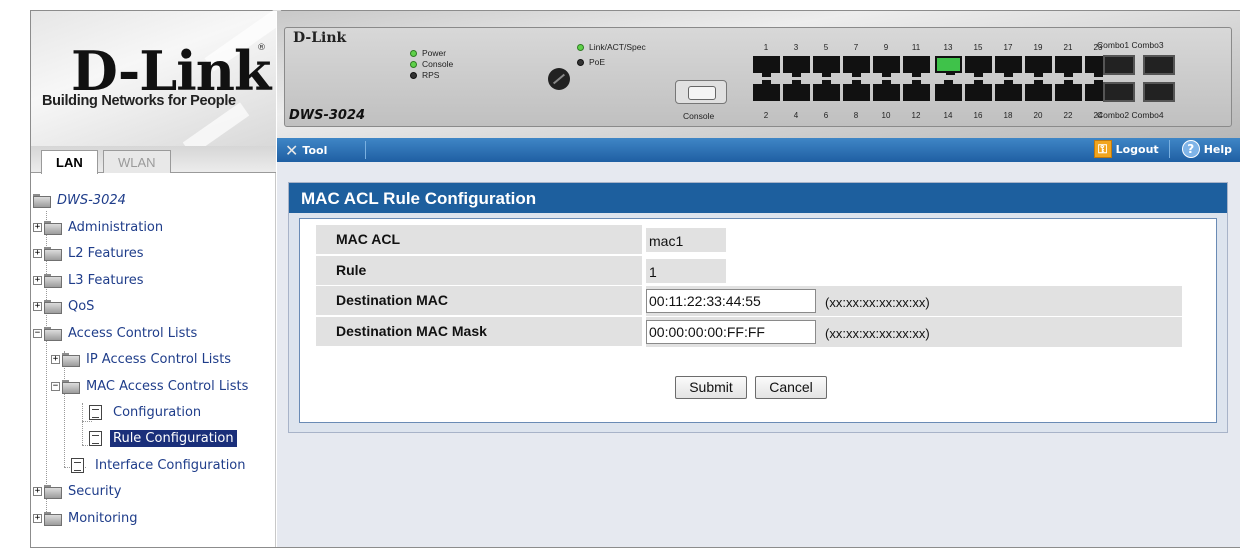 The height and width of the screenshot is (552, 1248). Describe the element at coordinates (758, 150) in the screenshot. I see `toolbar: ✕ Tool ⚿ Logout ? Help` at that location.